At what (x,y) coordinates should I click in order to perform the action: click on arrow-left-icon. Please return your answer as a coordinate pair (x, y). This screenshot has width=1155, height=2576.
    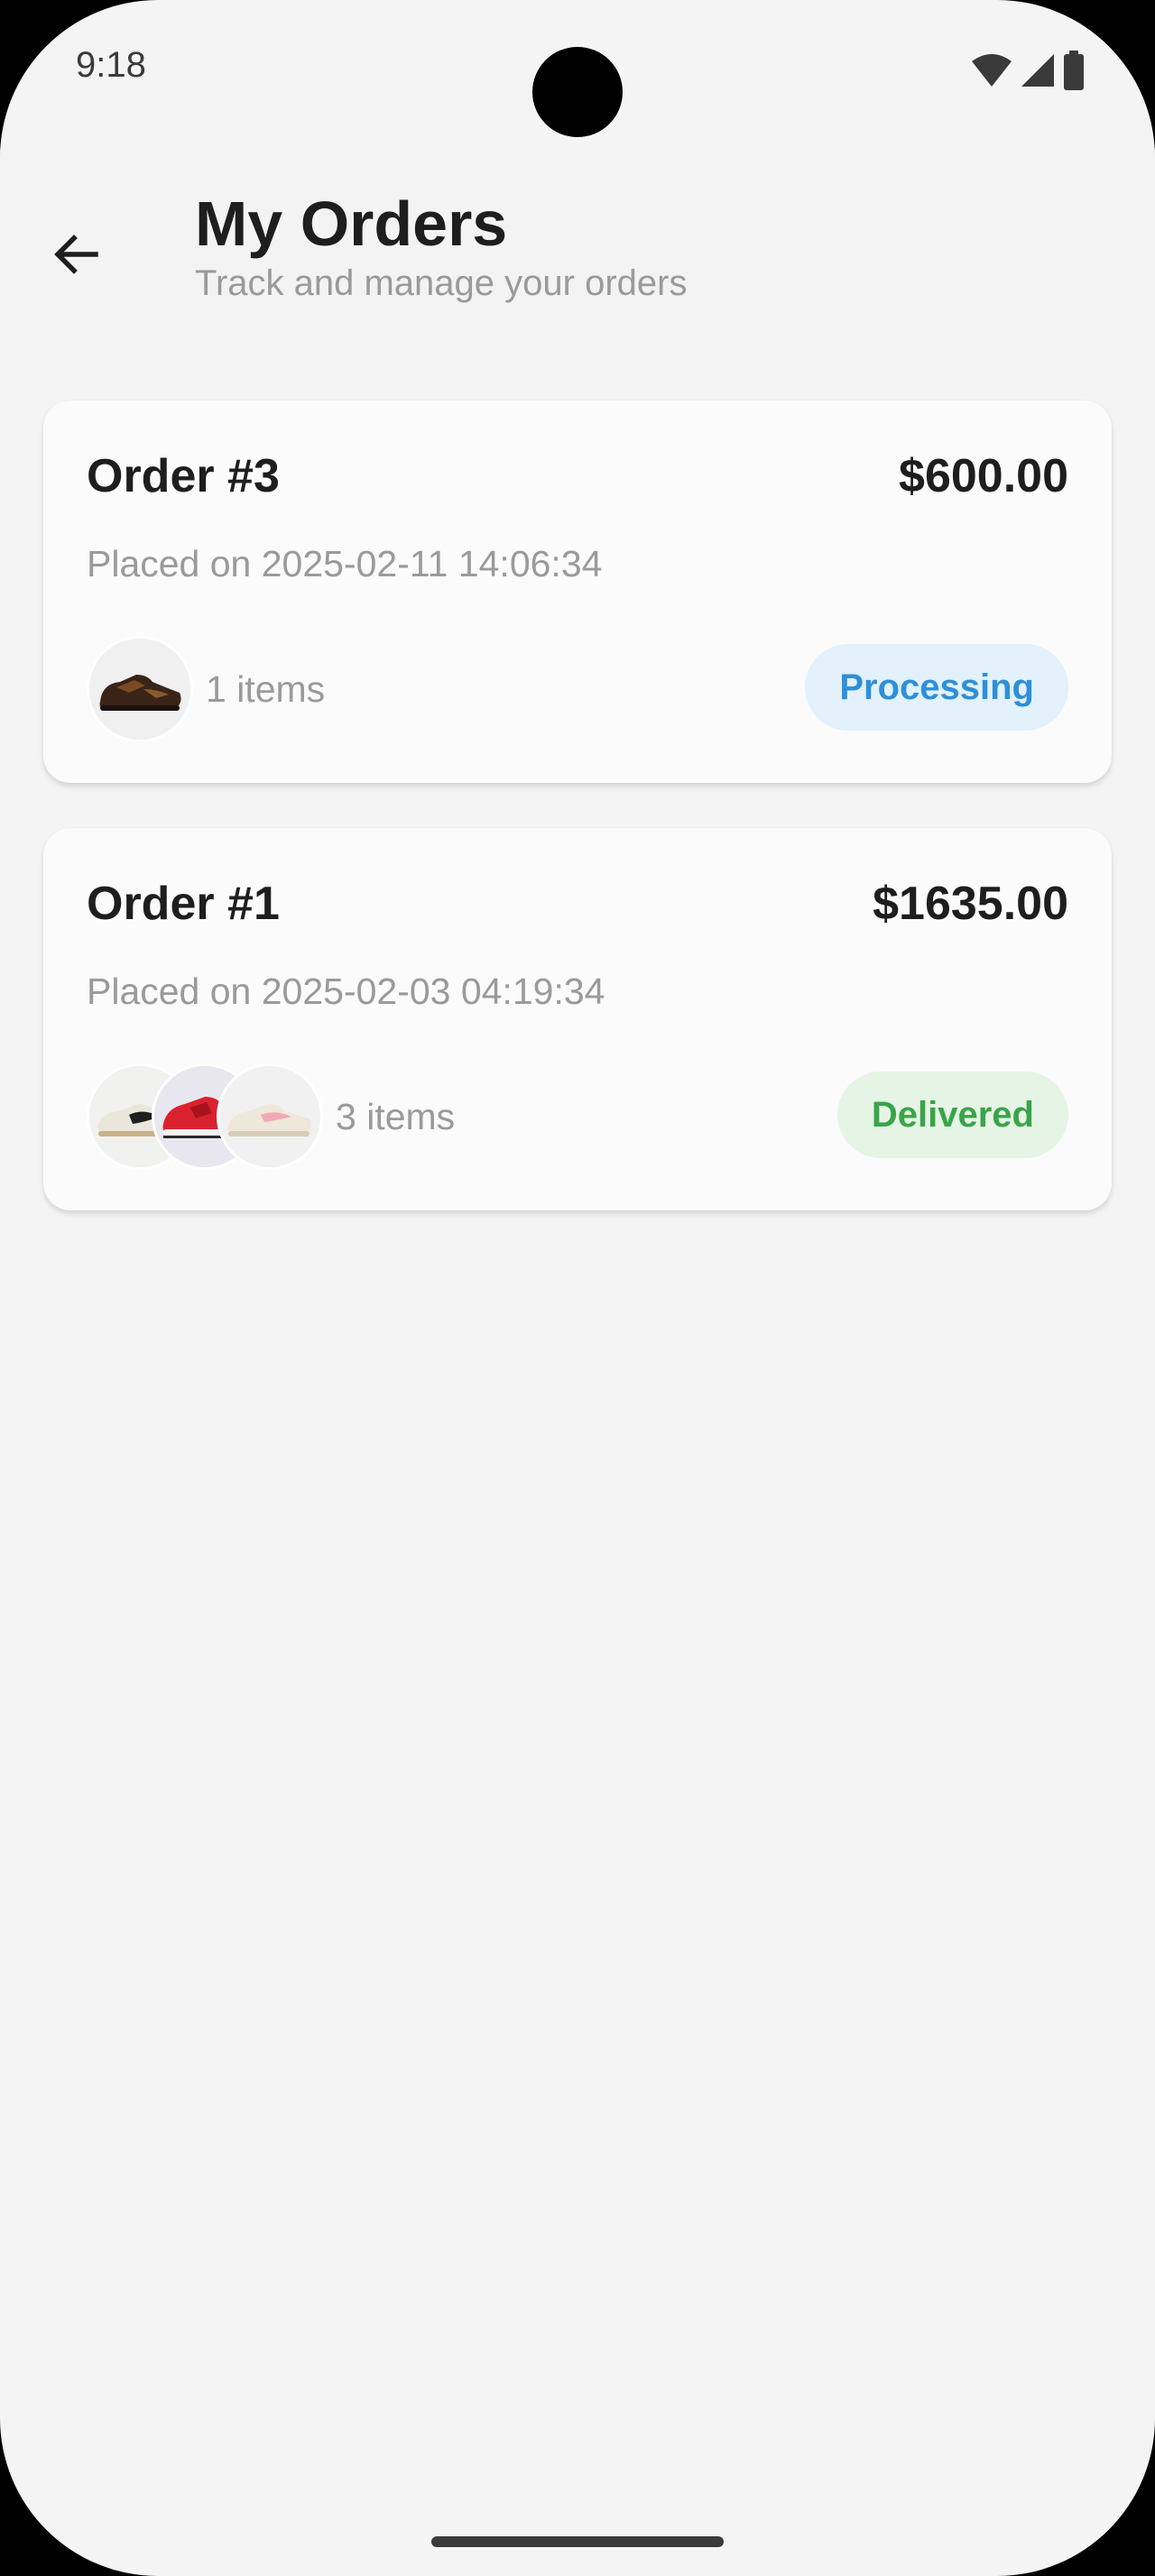
    Looking at the image, I should click on (76, 254).